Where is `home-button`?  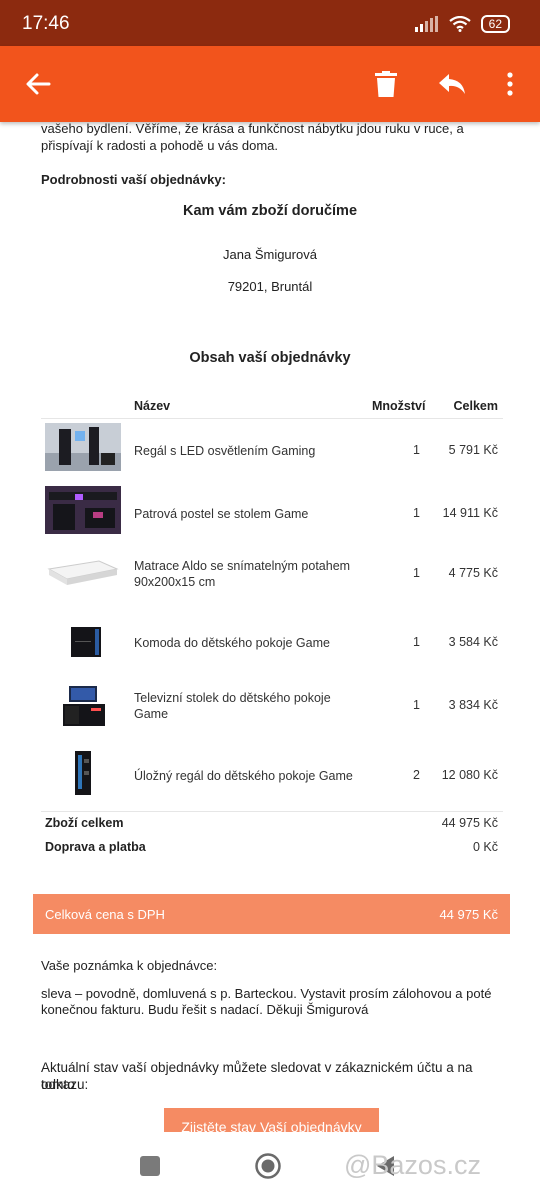 home-button is located at coordinates (268, 1166).